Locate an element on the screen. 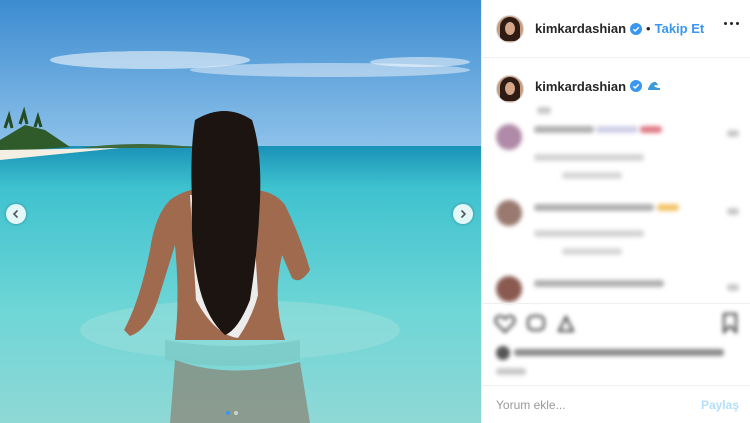 The width and height of the screenshot is (750, 423). post-comment-button: Paylaş is located at coordinates (720, 405).